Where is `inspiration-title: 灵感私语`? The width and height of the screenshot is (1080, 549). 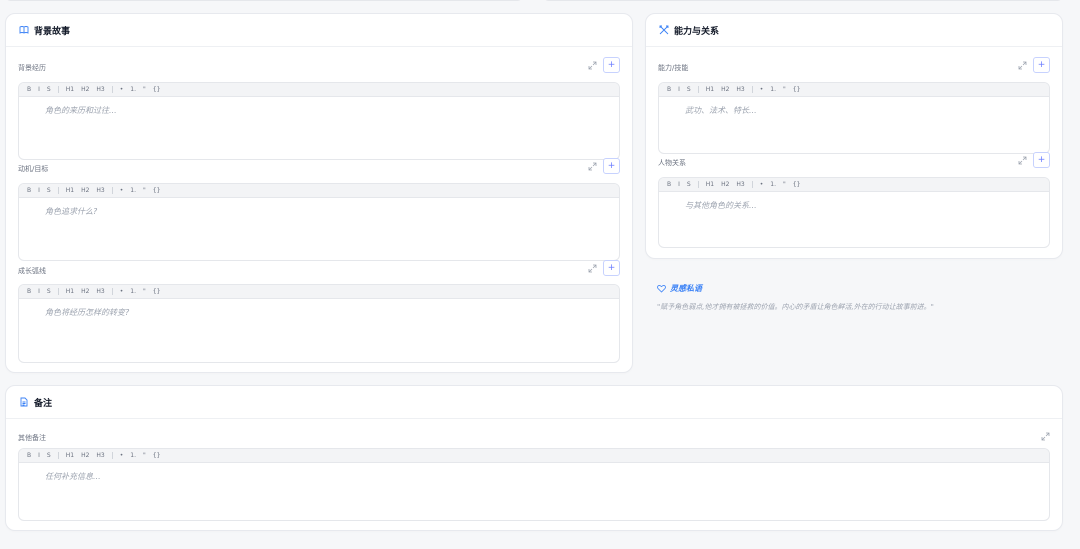
inspiration-title: 灵感私语 is located at coordinates (686, 288).